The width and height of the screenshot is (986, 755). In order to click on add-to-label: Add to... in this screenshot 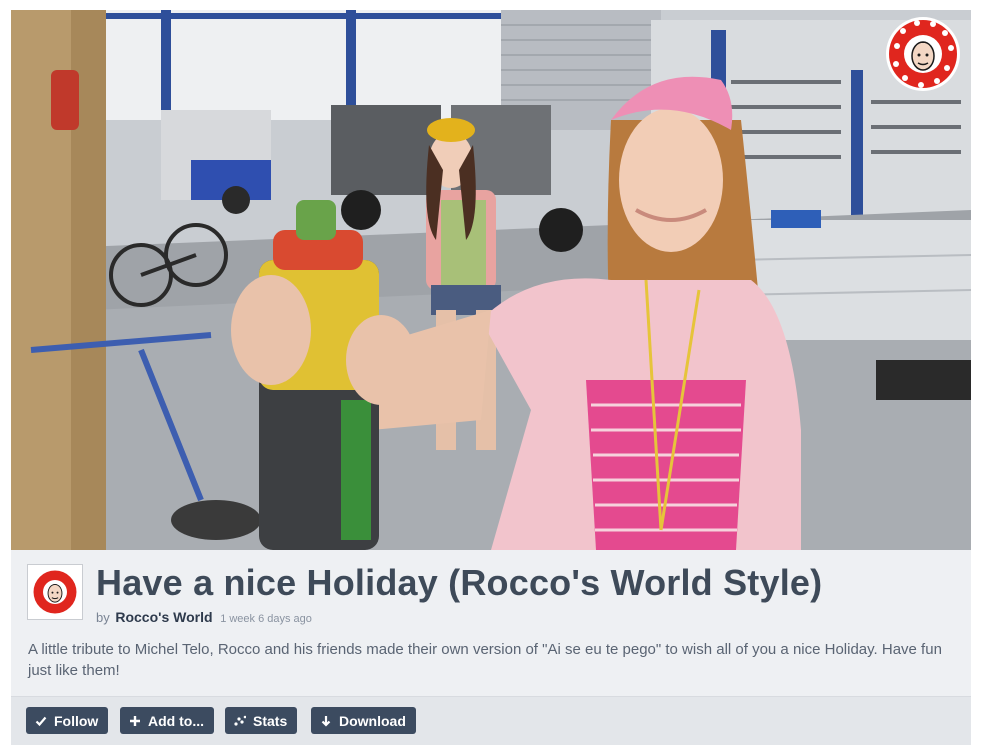, I will do `click(176, 720)`.